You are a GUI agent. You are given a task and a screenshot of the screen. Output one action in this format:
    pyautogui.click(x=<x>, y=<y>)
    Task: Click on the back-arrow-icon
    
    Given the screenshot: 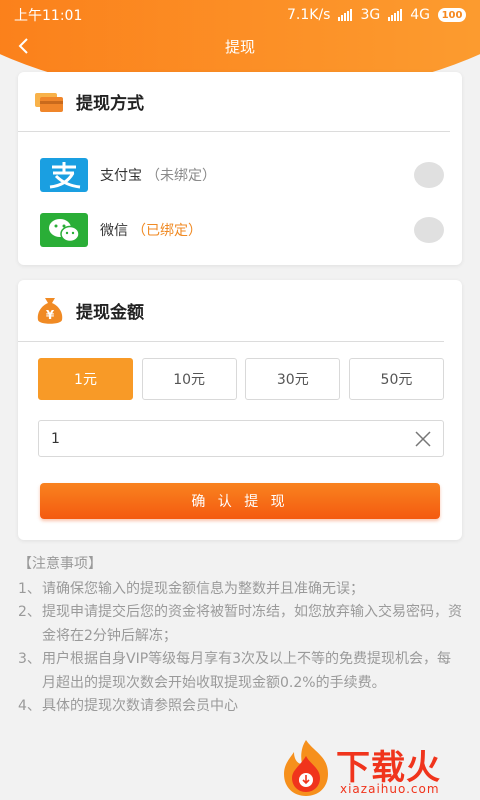 What is the action you would take?
    pyautogui.click(x=24, y=46)
    